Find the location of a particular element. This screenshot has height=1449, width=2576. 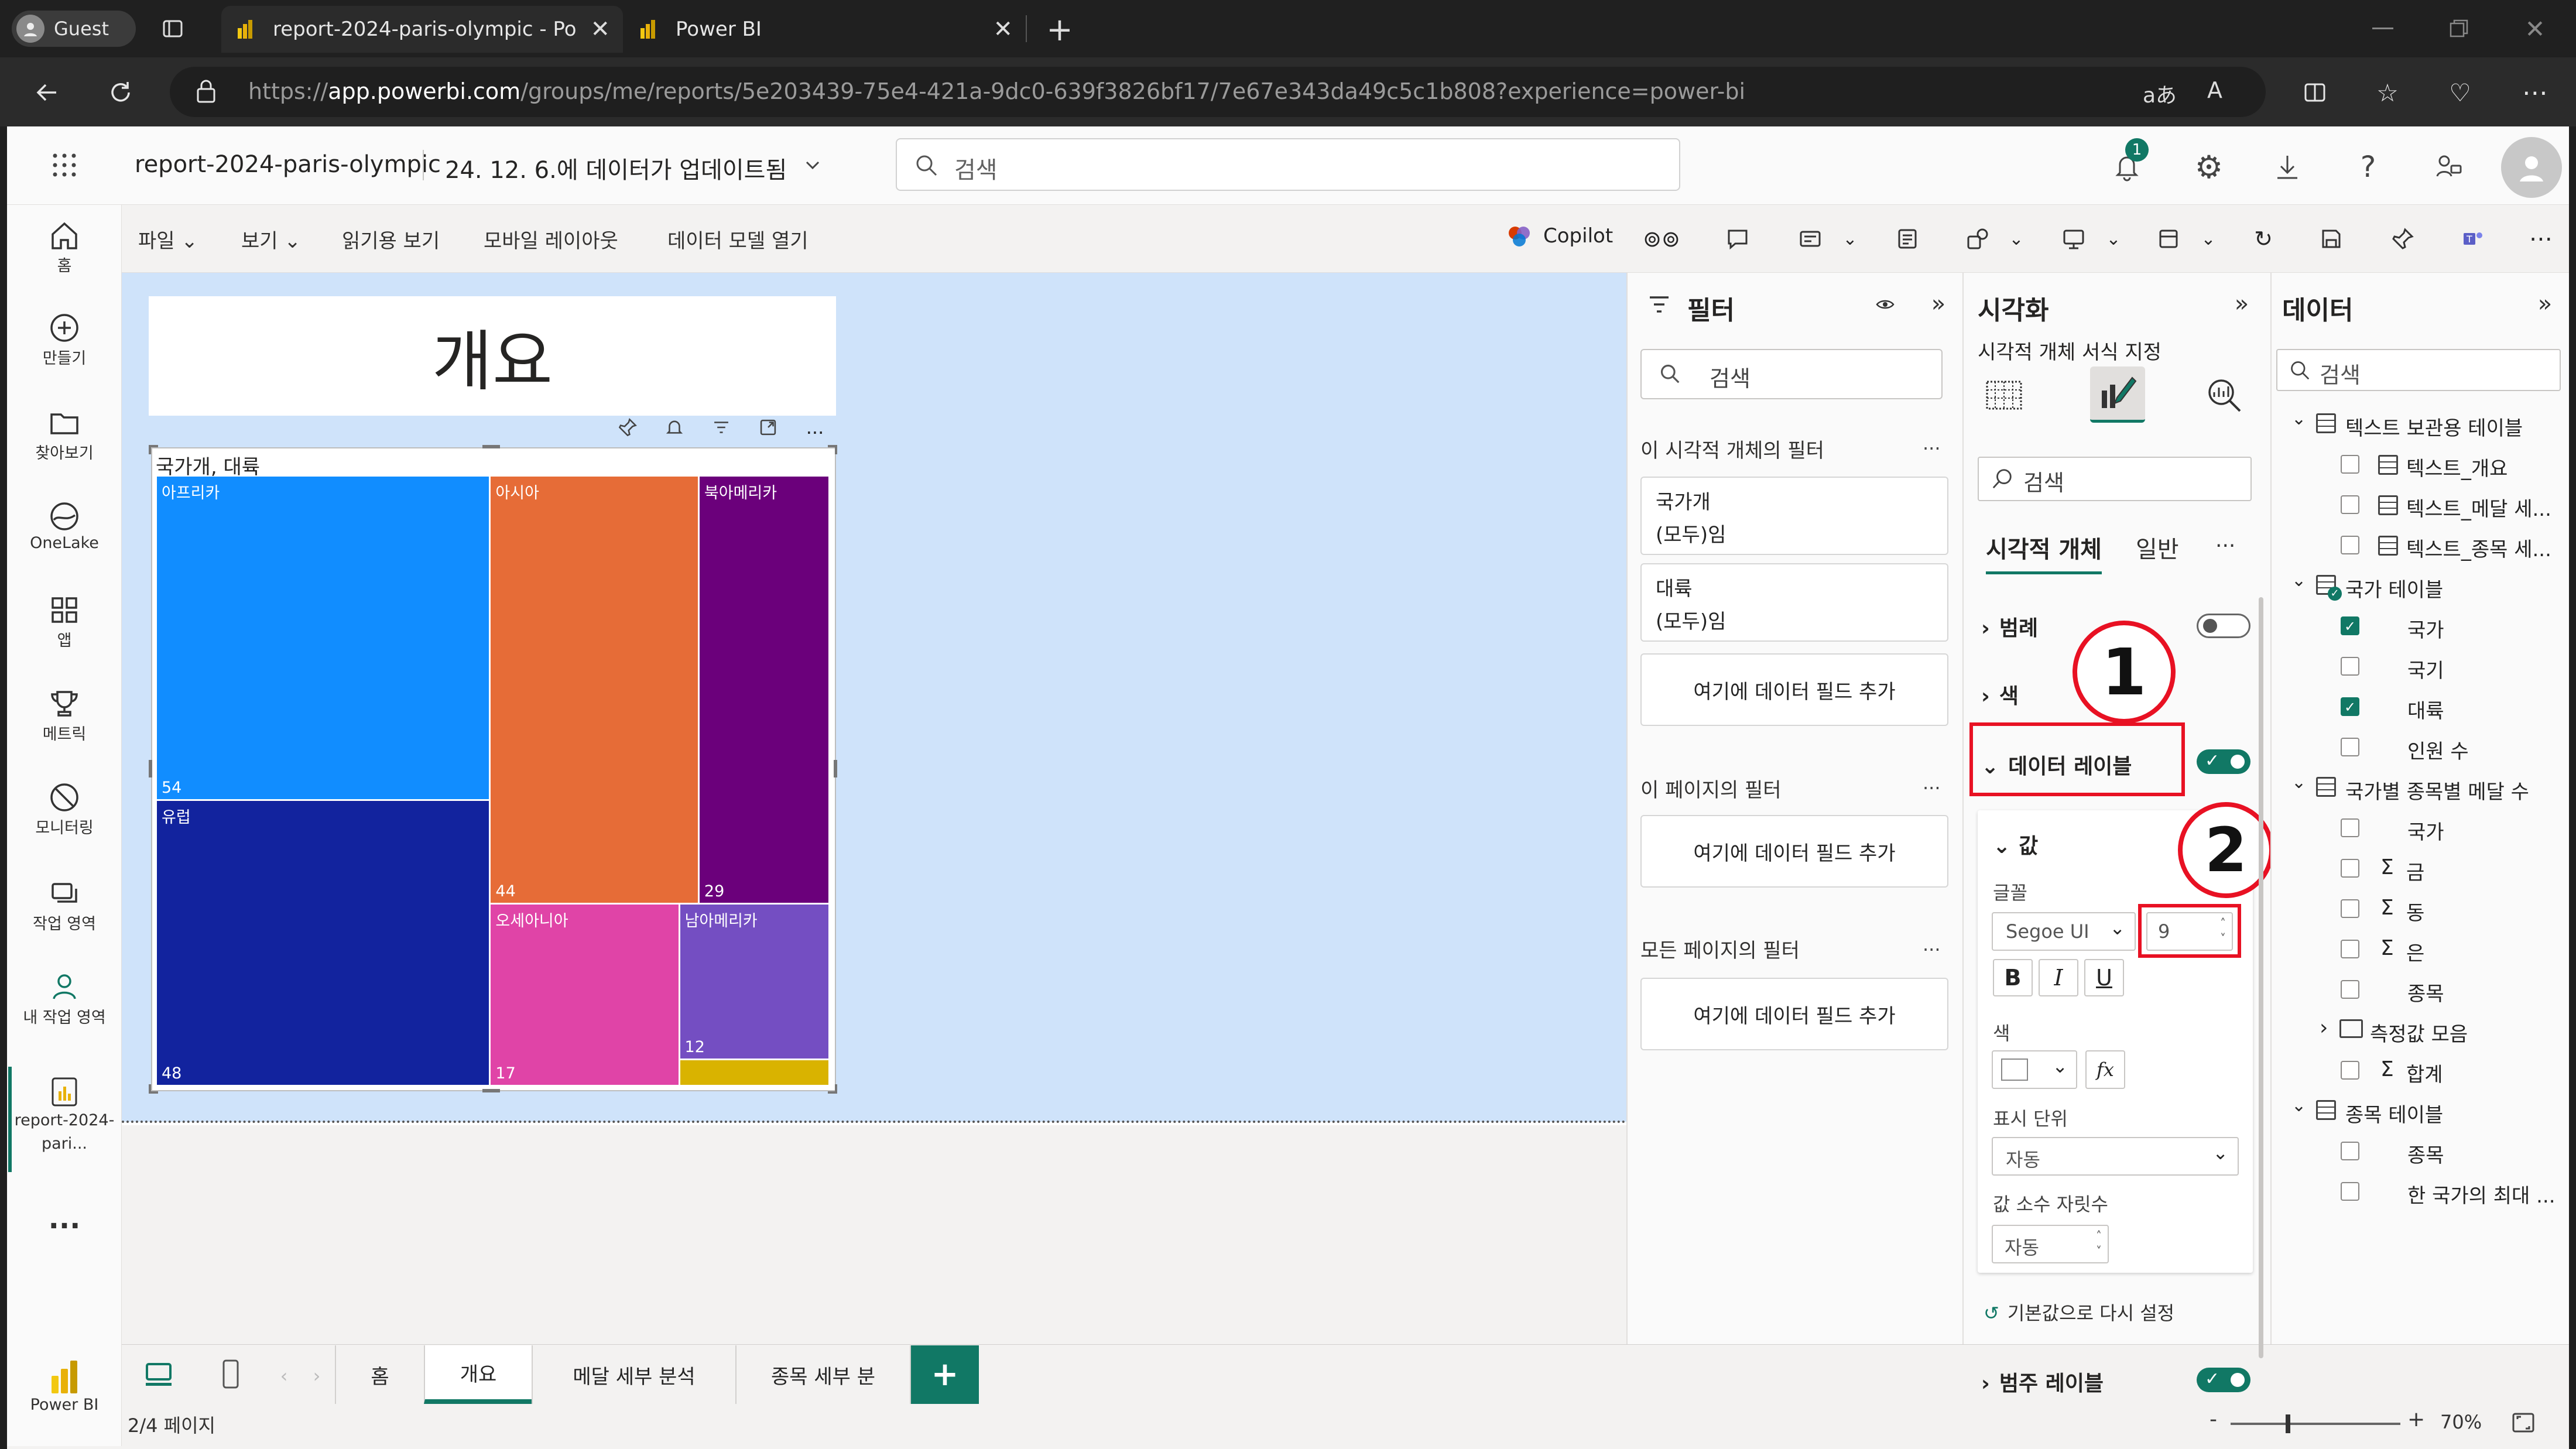

font-family-select: Segoe UI ⌄ is located at coordinates (2064, 931).